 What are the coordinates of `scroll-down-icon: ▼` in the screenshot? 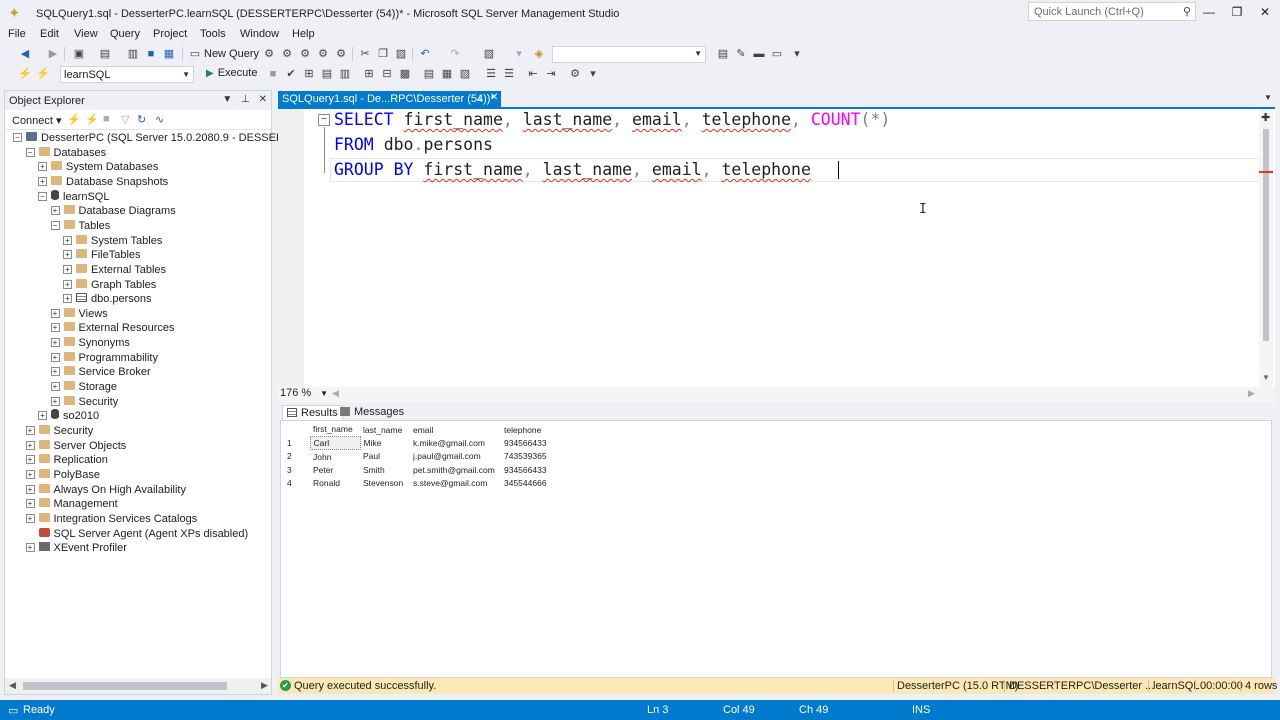 It's located at (1266, 377).